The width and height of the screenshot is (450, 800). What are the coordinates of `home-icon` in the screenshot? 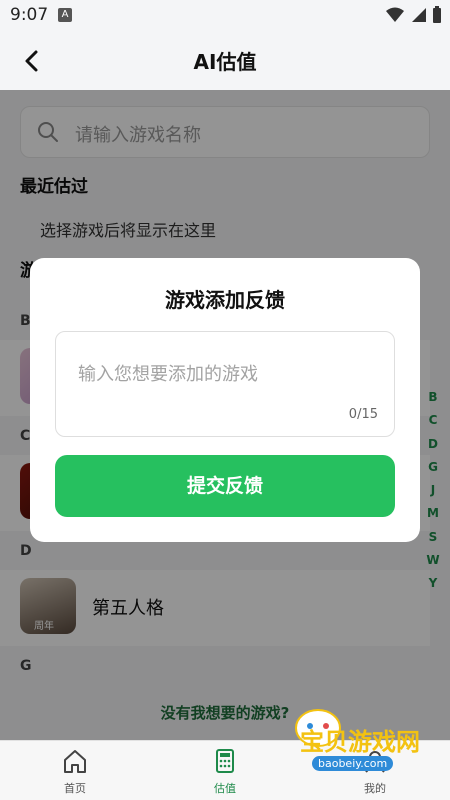 It's located at (75, 761).